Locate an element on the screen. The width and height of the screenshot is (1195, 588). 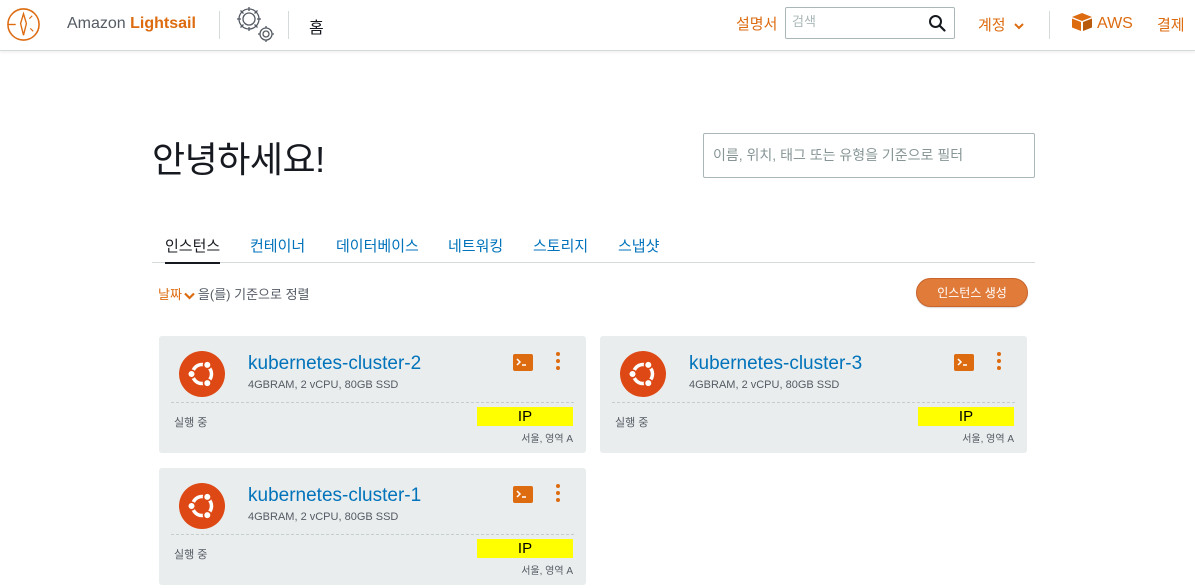
filter-box is located at coordinates (869, 155).